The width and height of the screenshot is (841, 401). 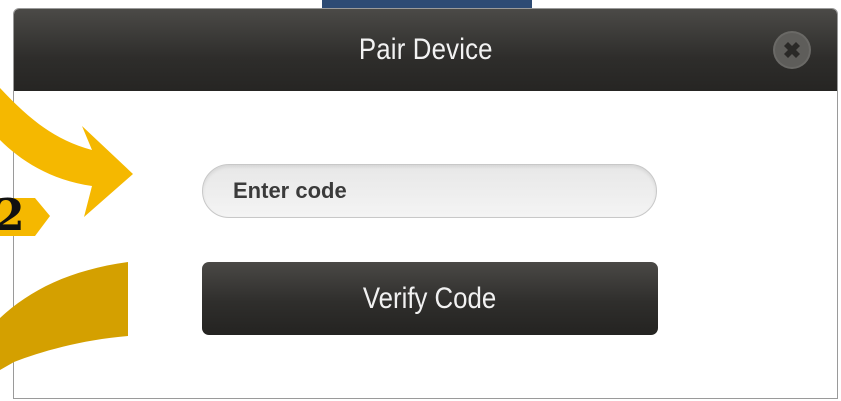 I want to click on verify-code-button: Verify Code, so click(x=430, y=298).